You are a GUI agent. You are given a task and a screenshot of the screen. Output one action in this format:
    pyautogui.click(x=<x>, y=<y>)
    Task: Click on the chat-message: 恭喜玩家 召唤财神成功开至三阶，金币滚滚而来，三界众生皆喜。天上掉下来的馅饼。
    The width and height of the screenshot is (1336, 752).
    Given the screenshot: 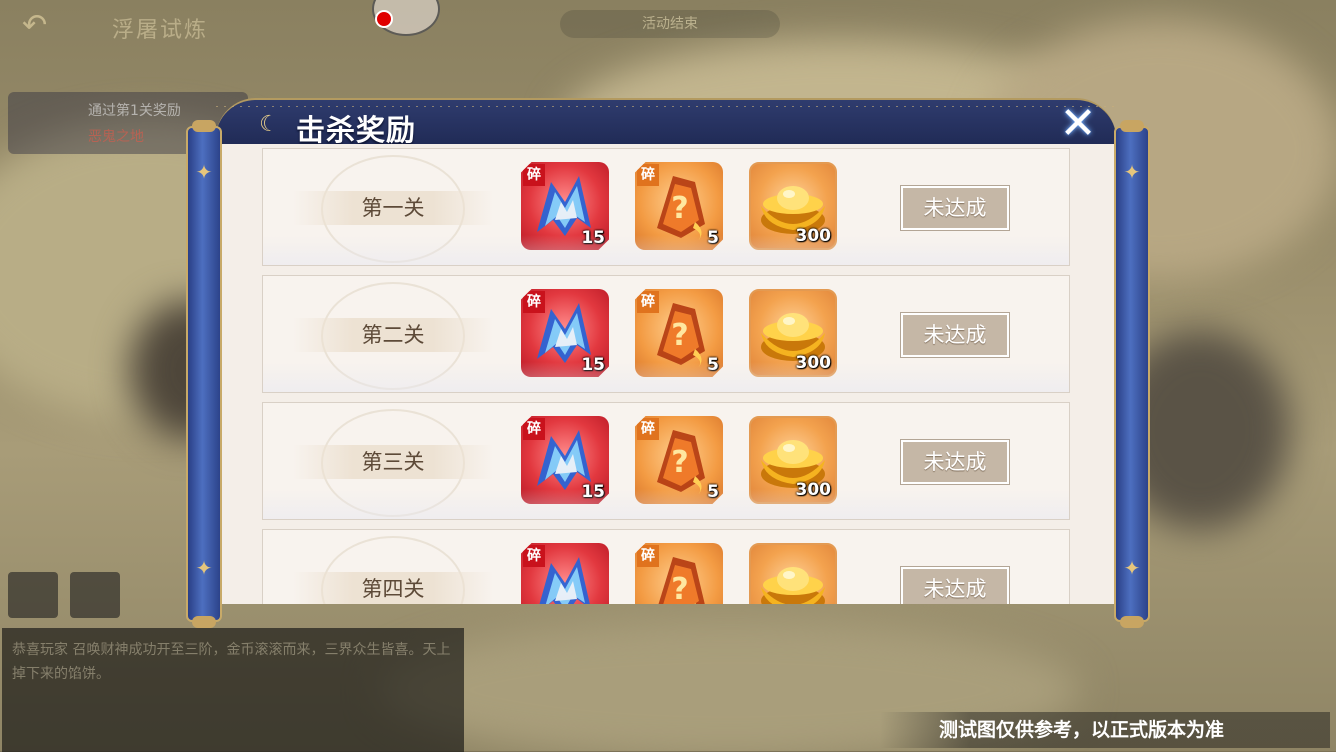 What is the action you would take?
    pyautogui.click(x=231, y=662)
    